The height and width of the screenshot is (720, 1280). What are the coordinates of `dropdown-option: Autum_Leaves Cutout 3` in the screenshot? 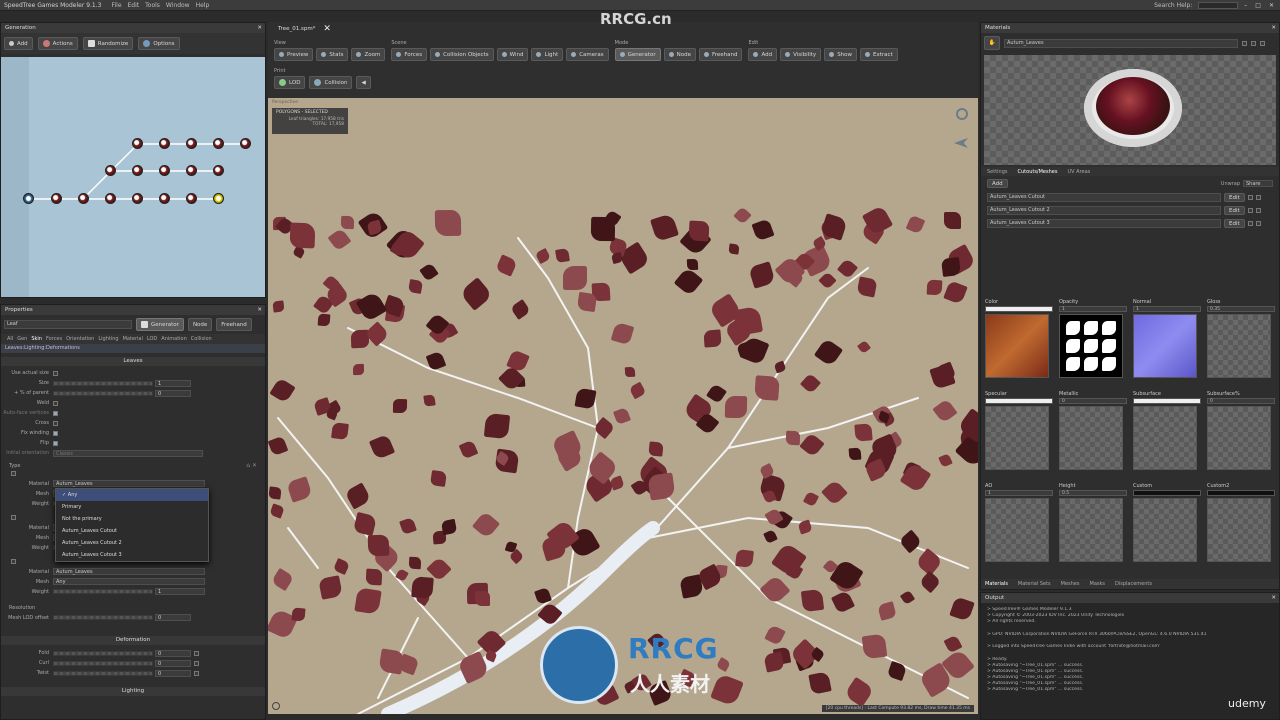 It's located at (132, 555).